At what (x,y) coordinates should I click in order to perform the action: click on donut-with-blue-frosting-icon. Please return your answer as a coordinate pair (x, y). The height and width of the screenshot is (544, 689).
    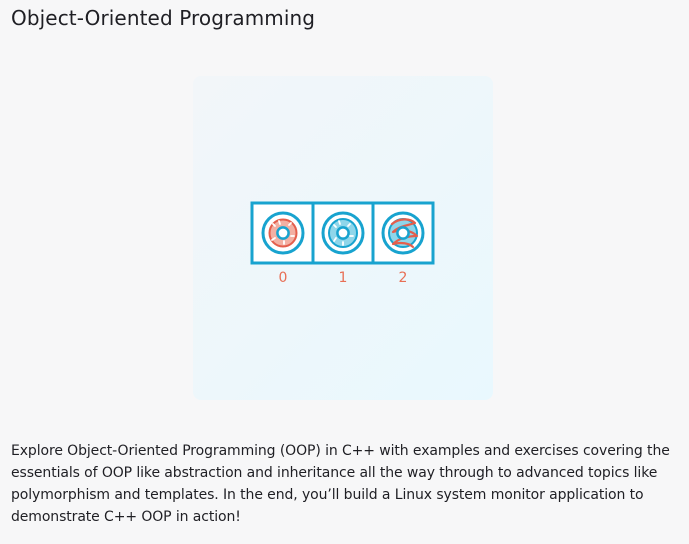
    Looking at the image, I should click on (343, 233).